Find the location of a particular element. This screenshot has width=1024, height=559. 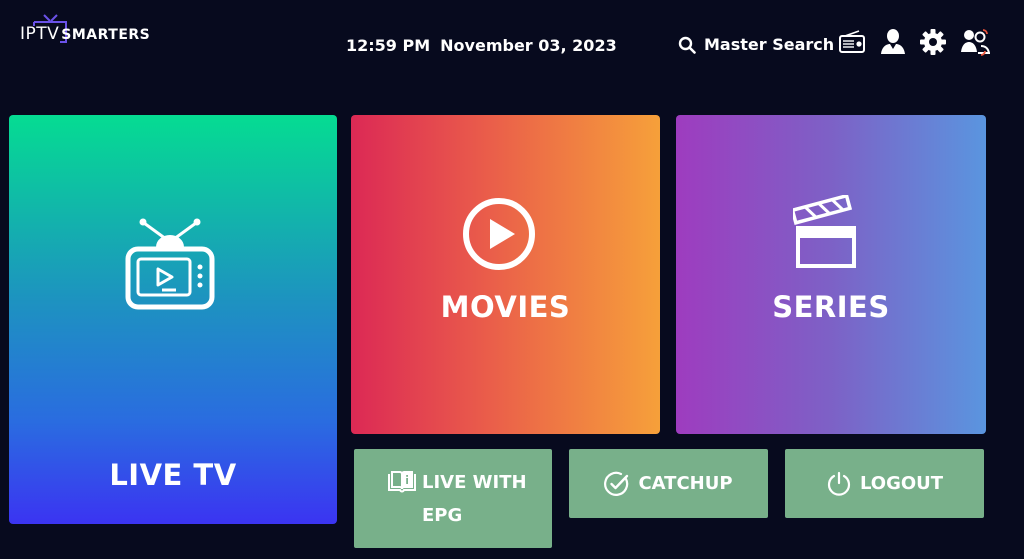

app-logo: IPTV SMARTERS is located at coordinates (95, 28).